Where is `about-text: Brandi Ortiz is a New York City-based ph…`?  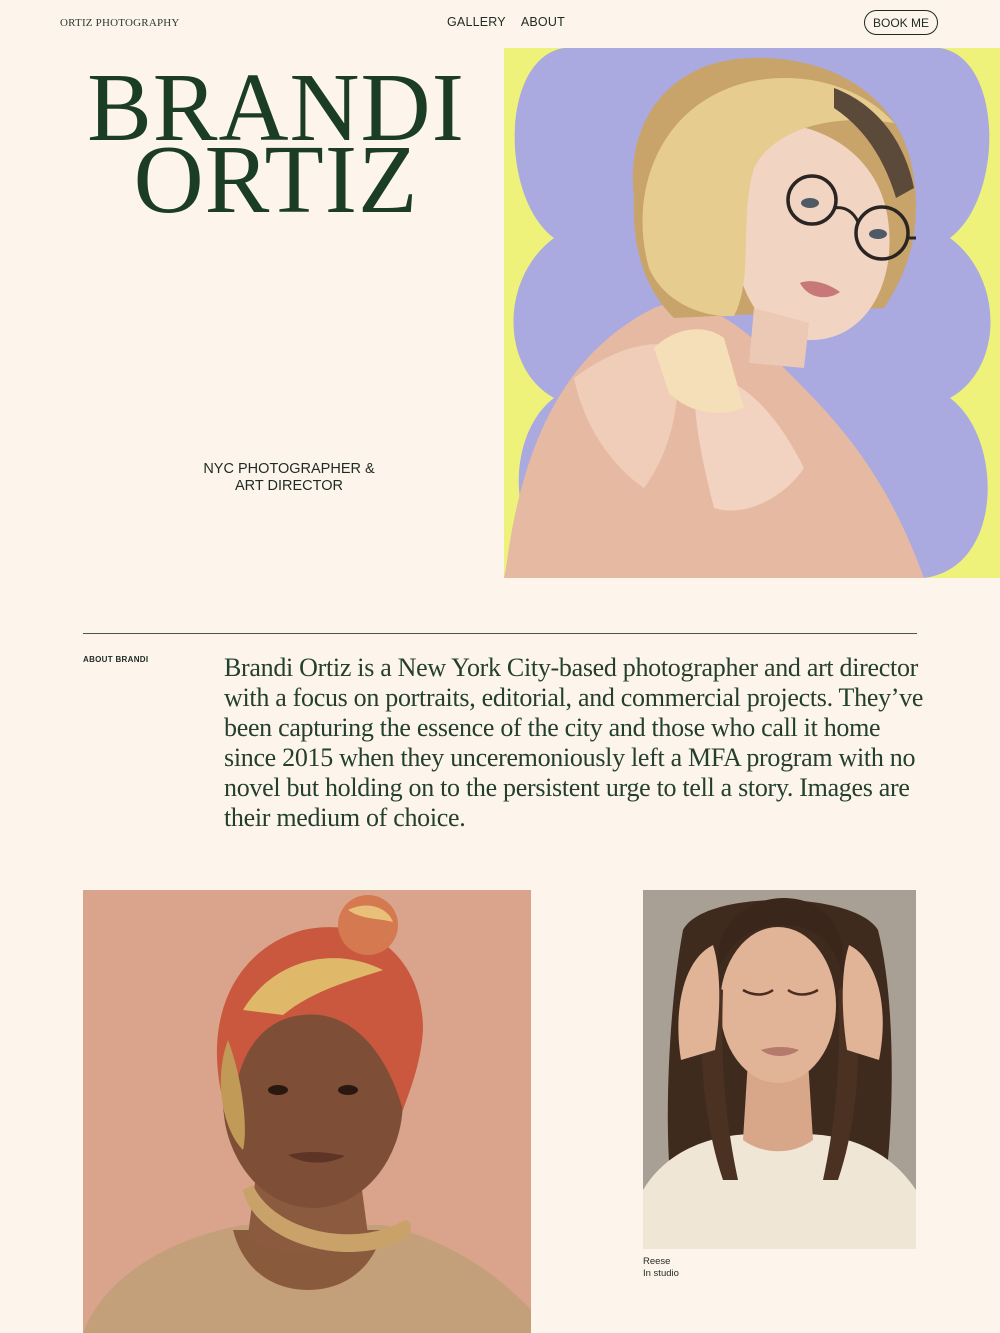 about-text: Brandi Ortiz is a New York City-based ph… is located at coordinates (574, 742).